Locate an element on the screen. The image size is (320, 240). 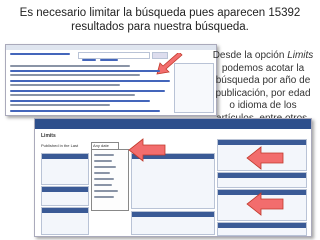
note-prefix: Desde la opción is located at coordinates (250, 55).